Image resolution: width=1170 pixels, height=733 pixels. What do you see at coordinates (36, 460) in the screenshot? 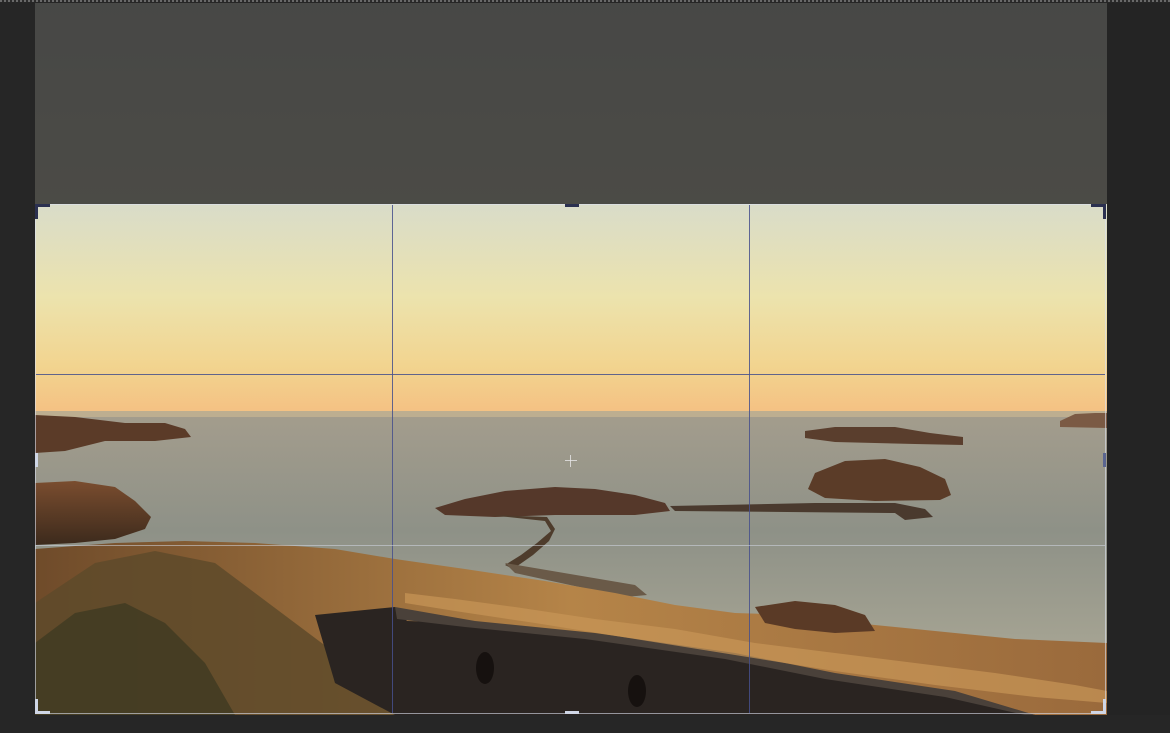
I see `crop-edge-handle-left` at bounding box center [36, 460].